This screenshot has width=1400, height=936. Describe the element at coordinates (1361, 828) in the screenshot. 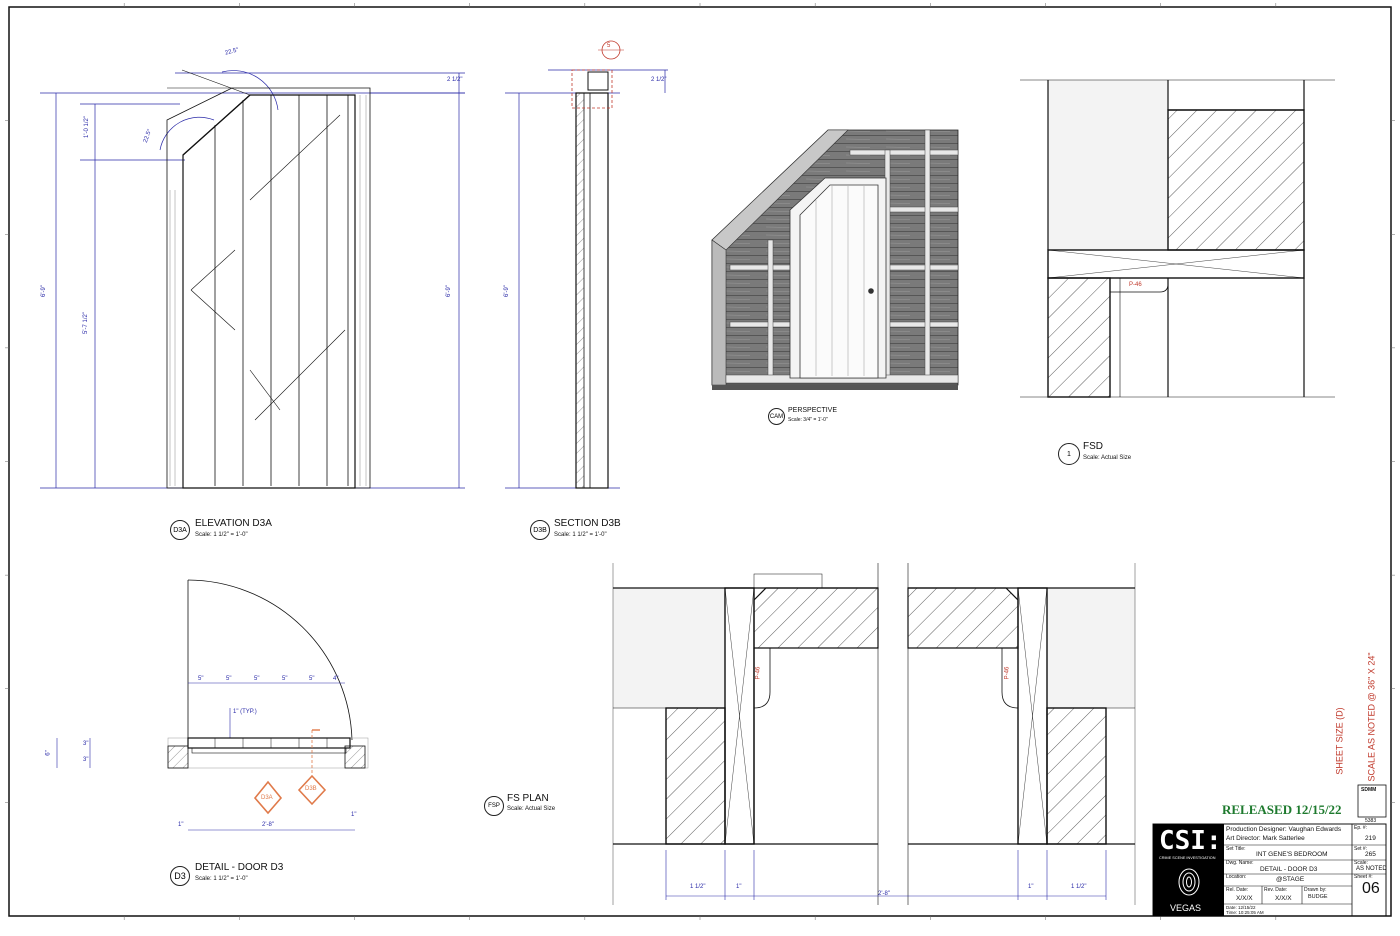

I see `episode-label: Ep. #:` at that location.